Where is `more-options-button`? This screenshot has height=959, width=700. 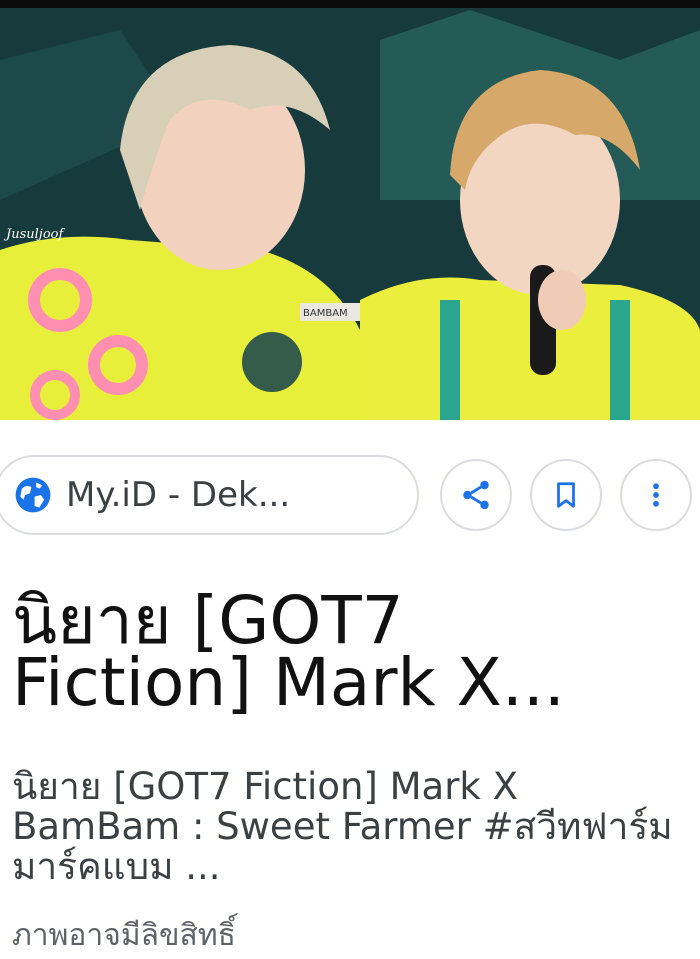 more-options-button is located at coordinates (656, 495).